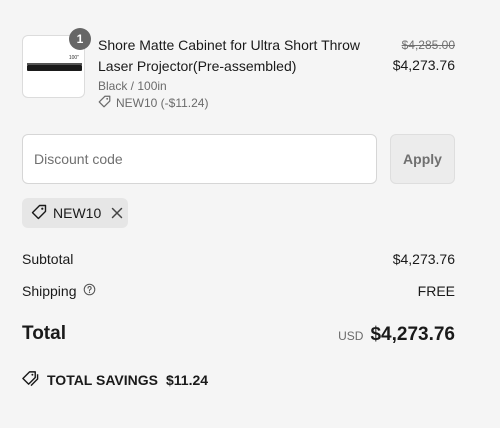 This screenshot has width=500, height=428. I want to click on close-icon, so click(117, 213).